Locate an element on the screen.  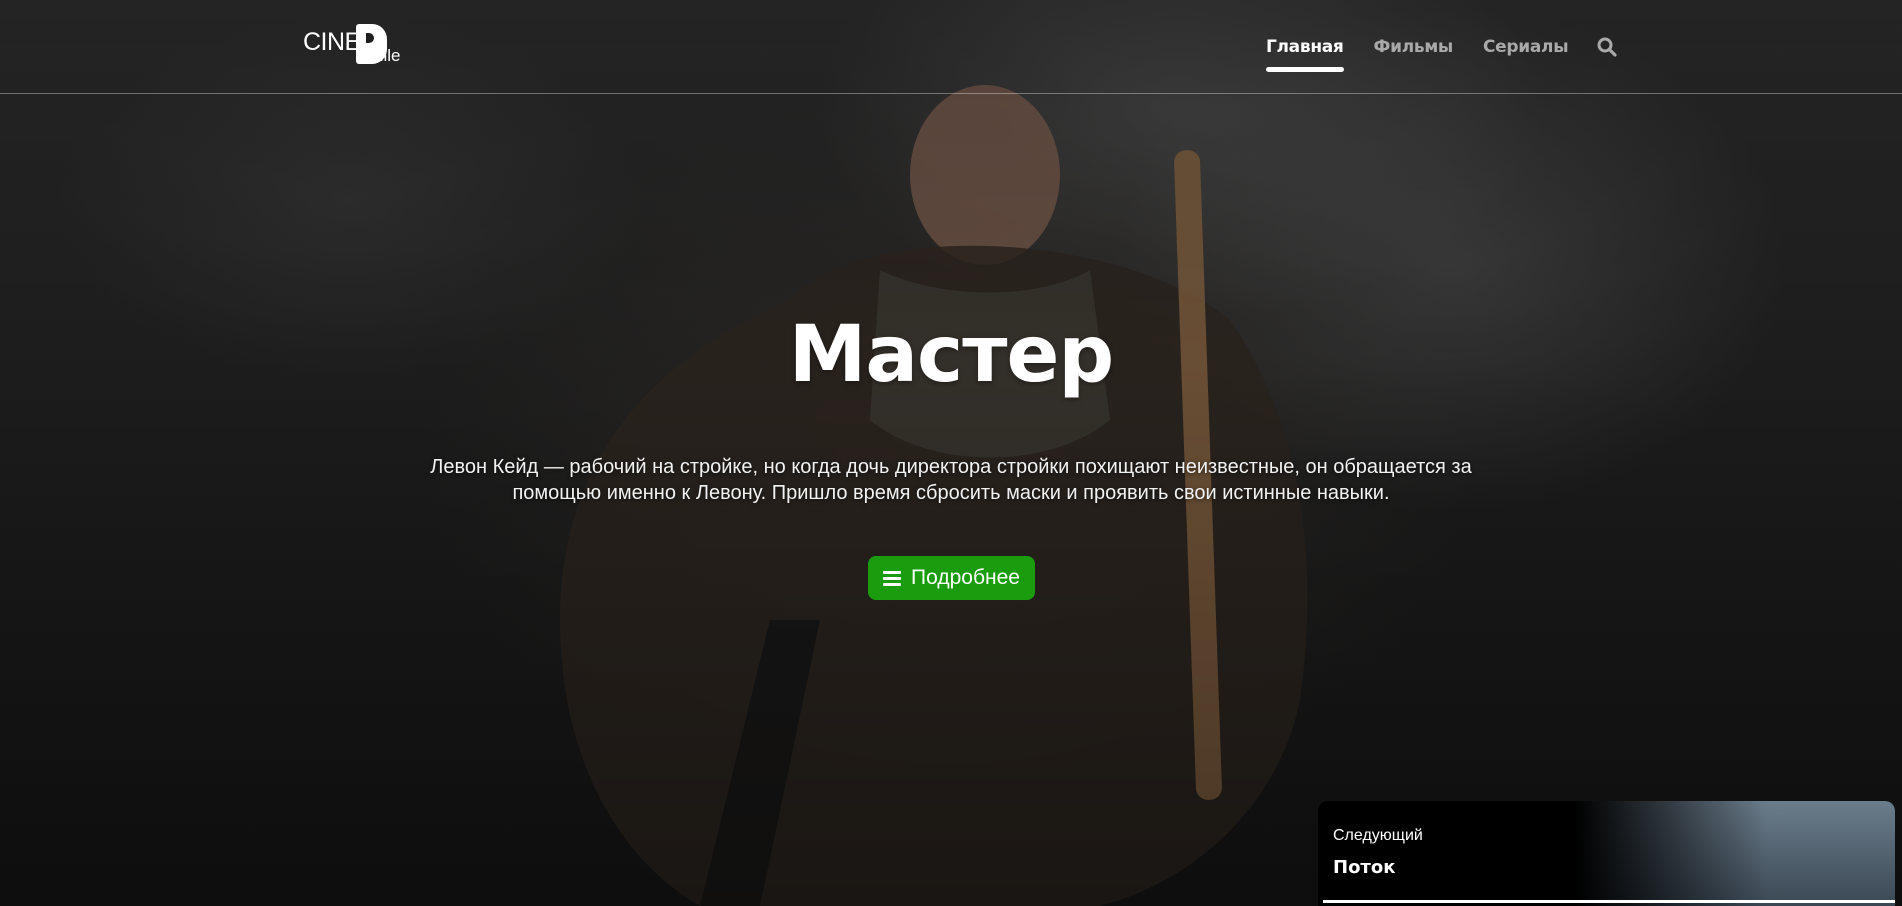
more-details-label: Подробнее is located at coordinates (965, 577).